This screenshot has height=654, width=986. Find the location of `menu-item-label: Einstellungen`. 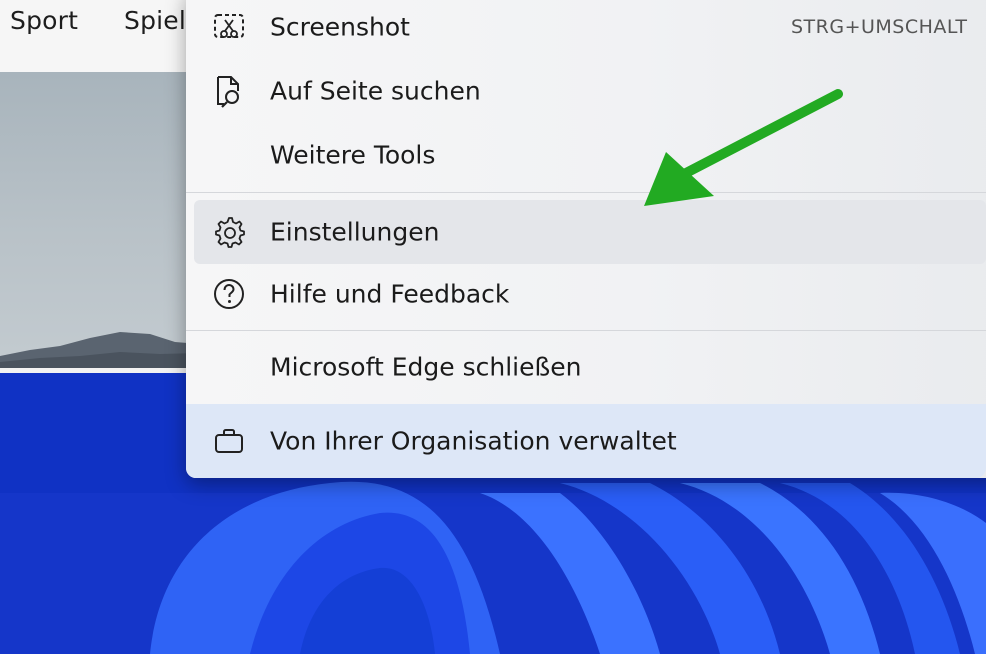

menu-item-label: Einstellungen is located at coordinates (355, 232).